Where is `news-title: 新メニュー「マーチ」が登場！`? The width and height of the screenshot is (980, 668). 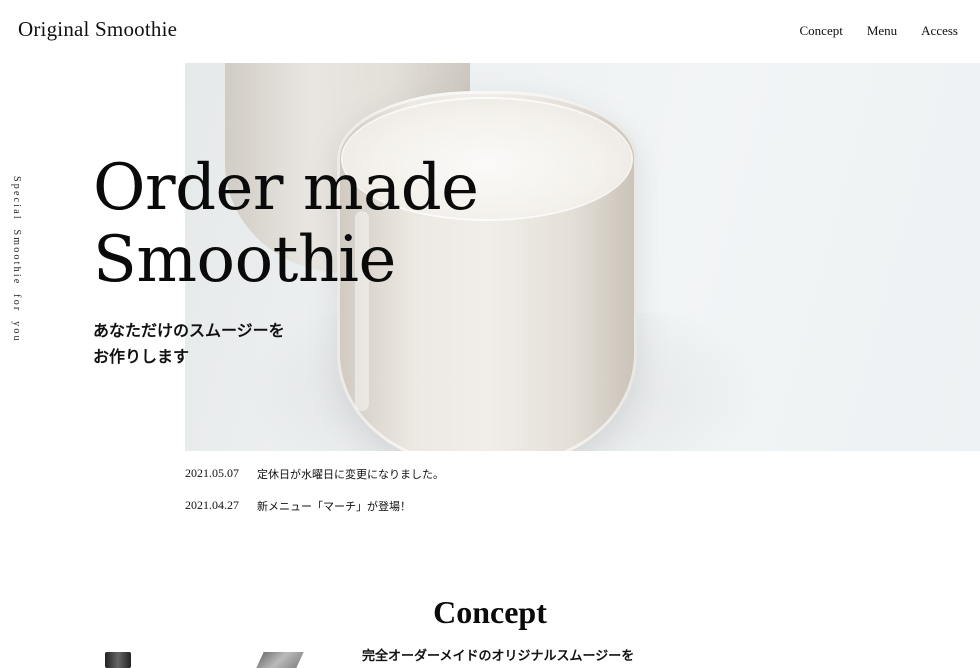 news-title: 新メニュー「マーチ」が登場！ is located at coordinates (334, 506).